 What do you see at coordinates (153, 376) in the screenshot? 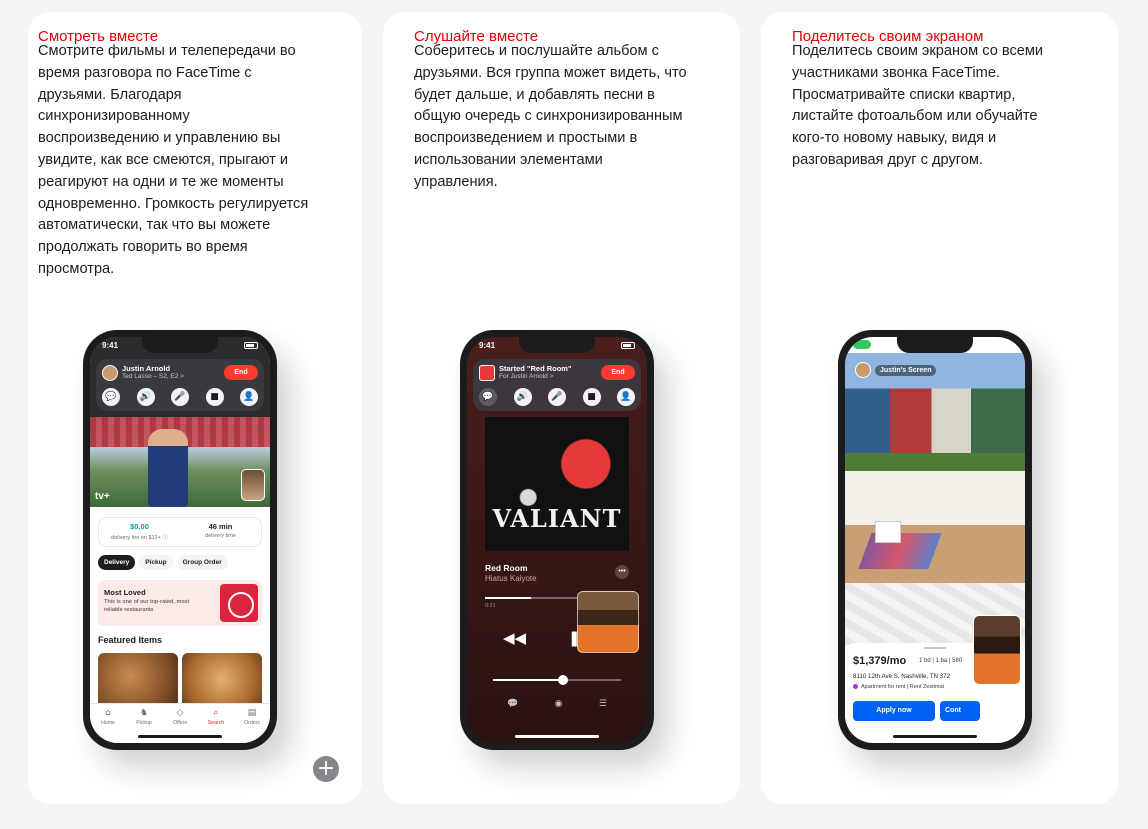
I see `caller-subtitle: Ted Lasso – S2, E2 >` at bounding box center [153, 376].